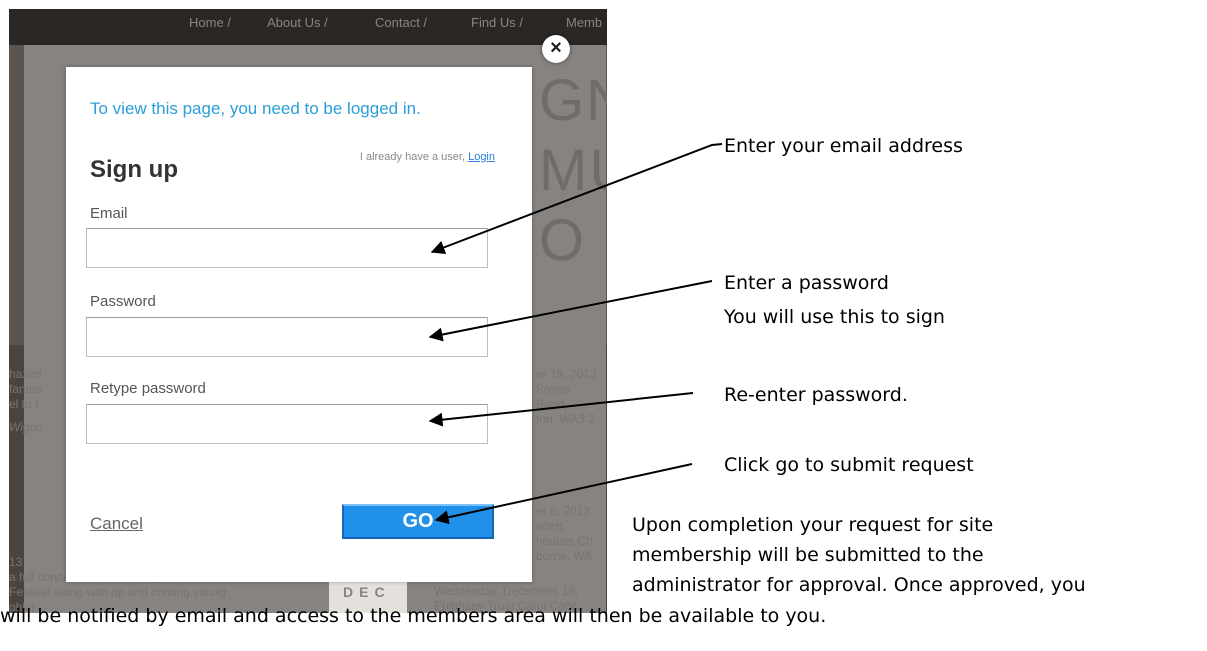  Describe the element at coordinates (563, 494) in the screenshot. I see `arrow-go` at that location.